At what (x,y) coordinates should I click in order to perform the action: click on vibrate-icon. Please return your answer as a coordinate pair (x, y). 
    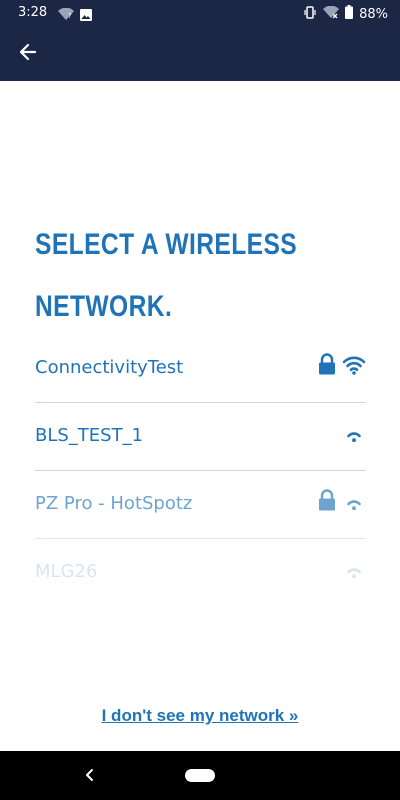
    Looking at the image, I should click on (310, 14).